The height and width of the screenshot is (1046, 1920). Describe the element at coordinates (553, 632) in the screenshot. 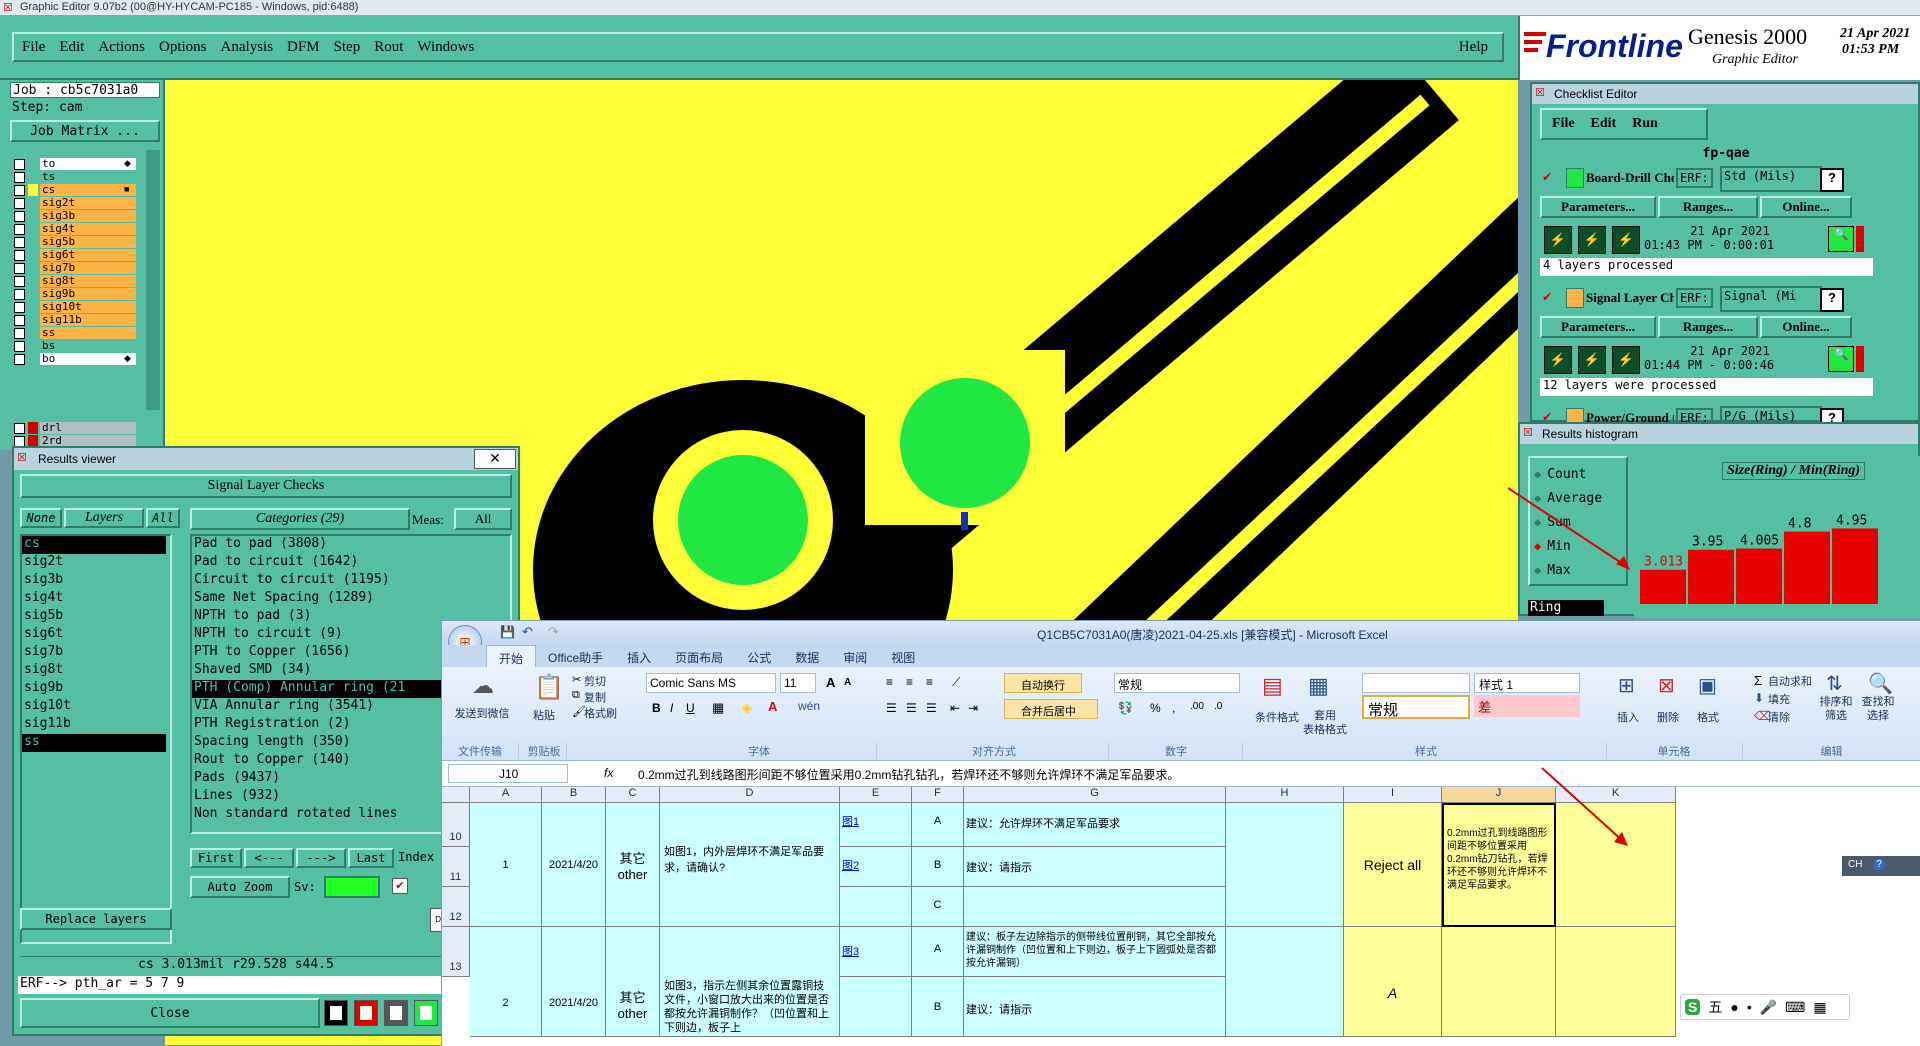

I see `qat-redo-icon: ↷` at that location.